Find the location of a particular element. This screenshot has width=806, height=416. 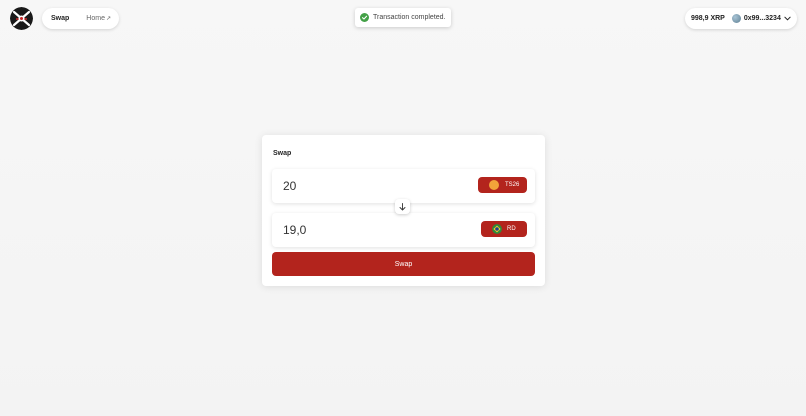

app-logo is located at coordinates (21, 18).